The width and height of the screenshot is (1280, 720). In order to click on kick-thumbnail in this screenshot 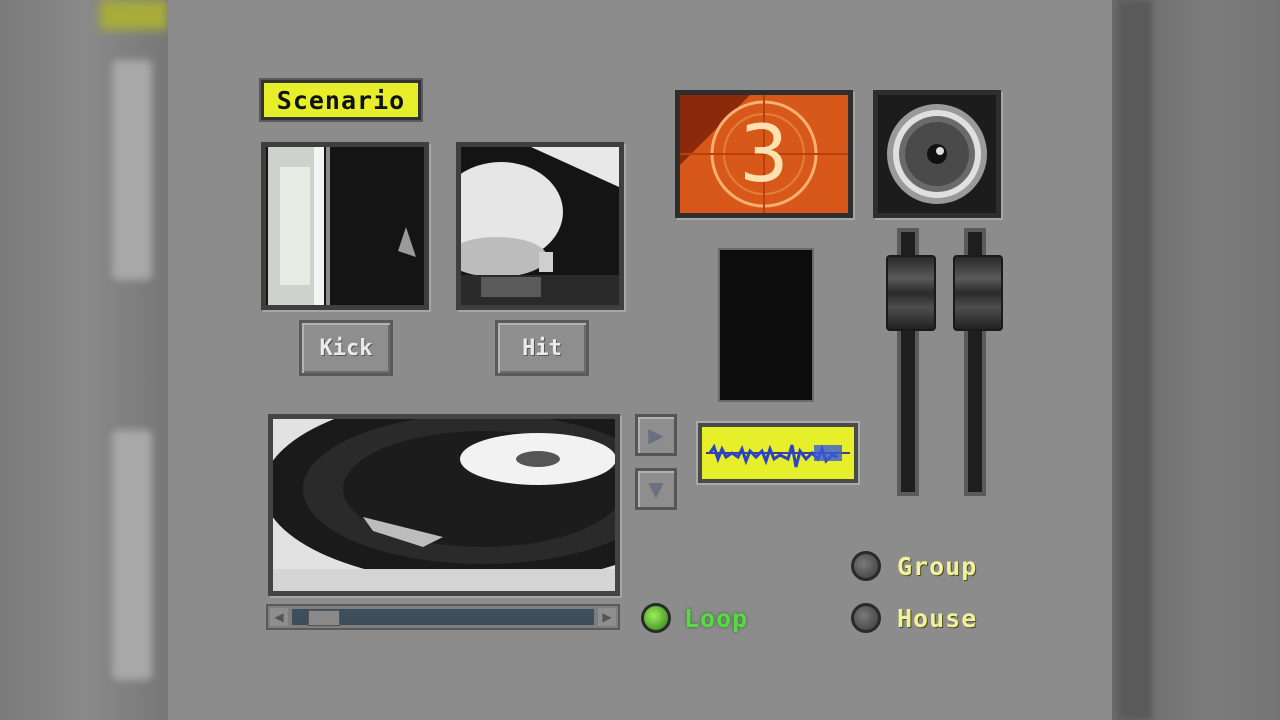, I will do `click(345, 226)`.